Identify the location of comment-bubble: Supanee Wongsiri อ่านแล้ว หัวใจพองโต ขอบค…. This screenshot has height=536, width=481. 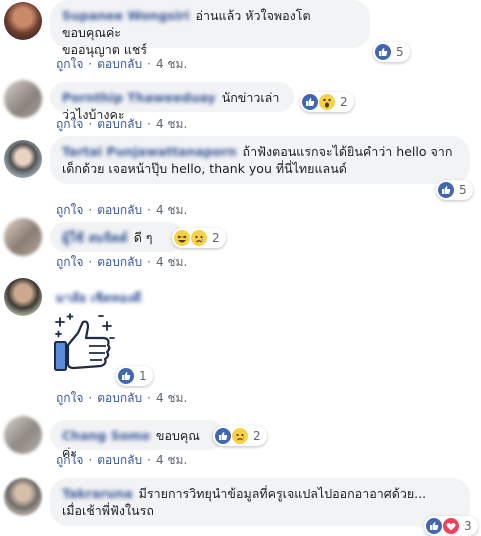
(210, 28).